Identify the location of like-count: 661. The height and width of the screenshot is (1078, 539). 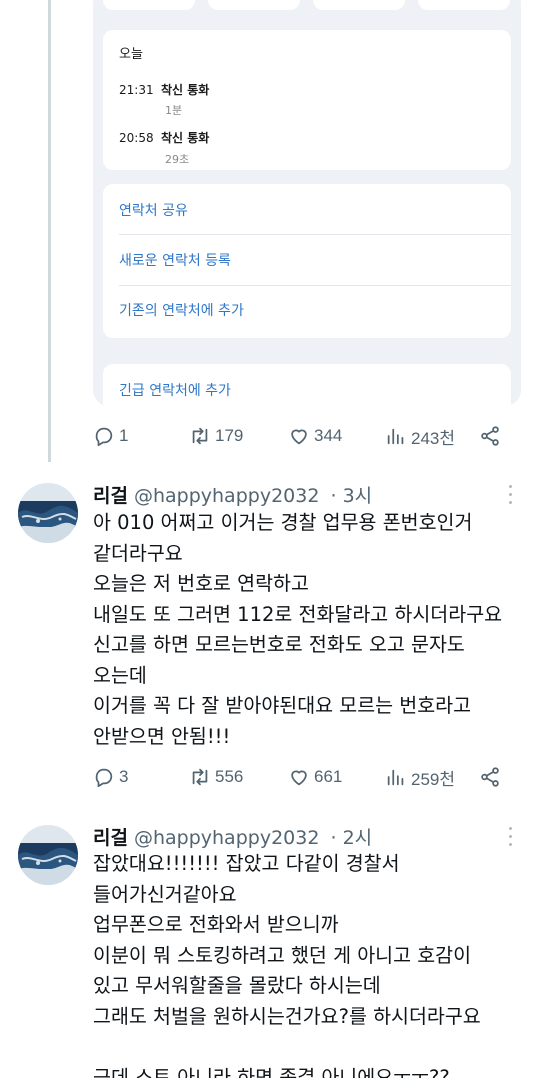
(328, 776).